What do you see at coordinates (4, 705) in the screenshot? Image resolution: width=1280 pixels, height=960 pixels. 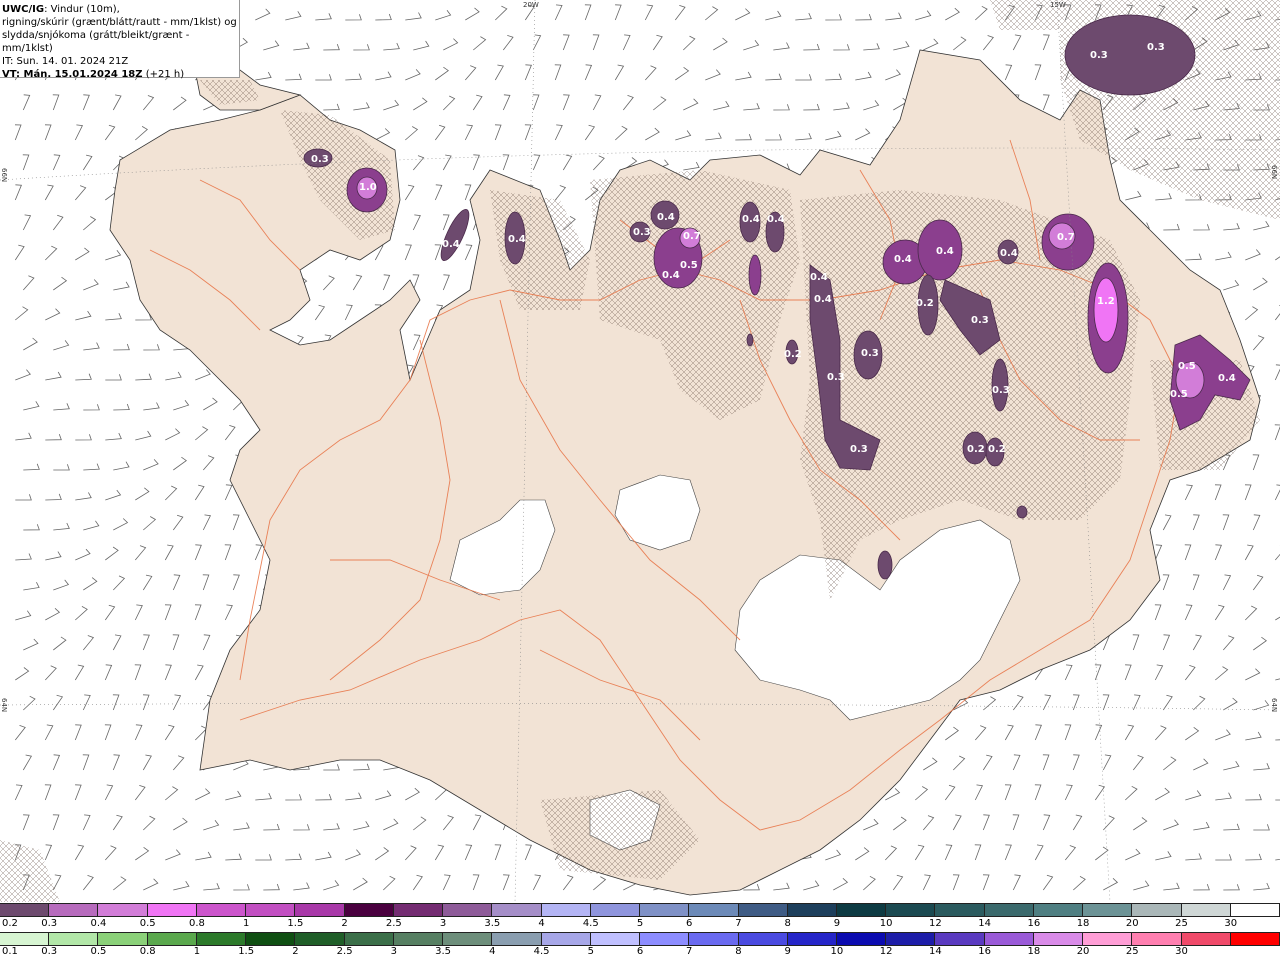 I see `lat-label-64n-left: 64N` at bounding box center [4, 705].